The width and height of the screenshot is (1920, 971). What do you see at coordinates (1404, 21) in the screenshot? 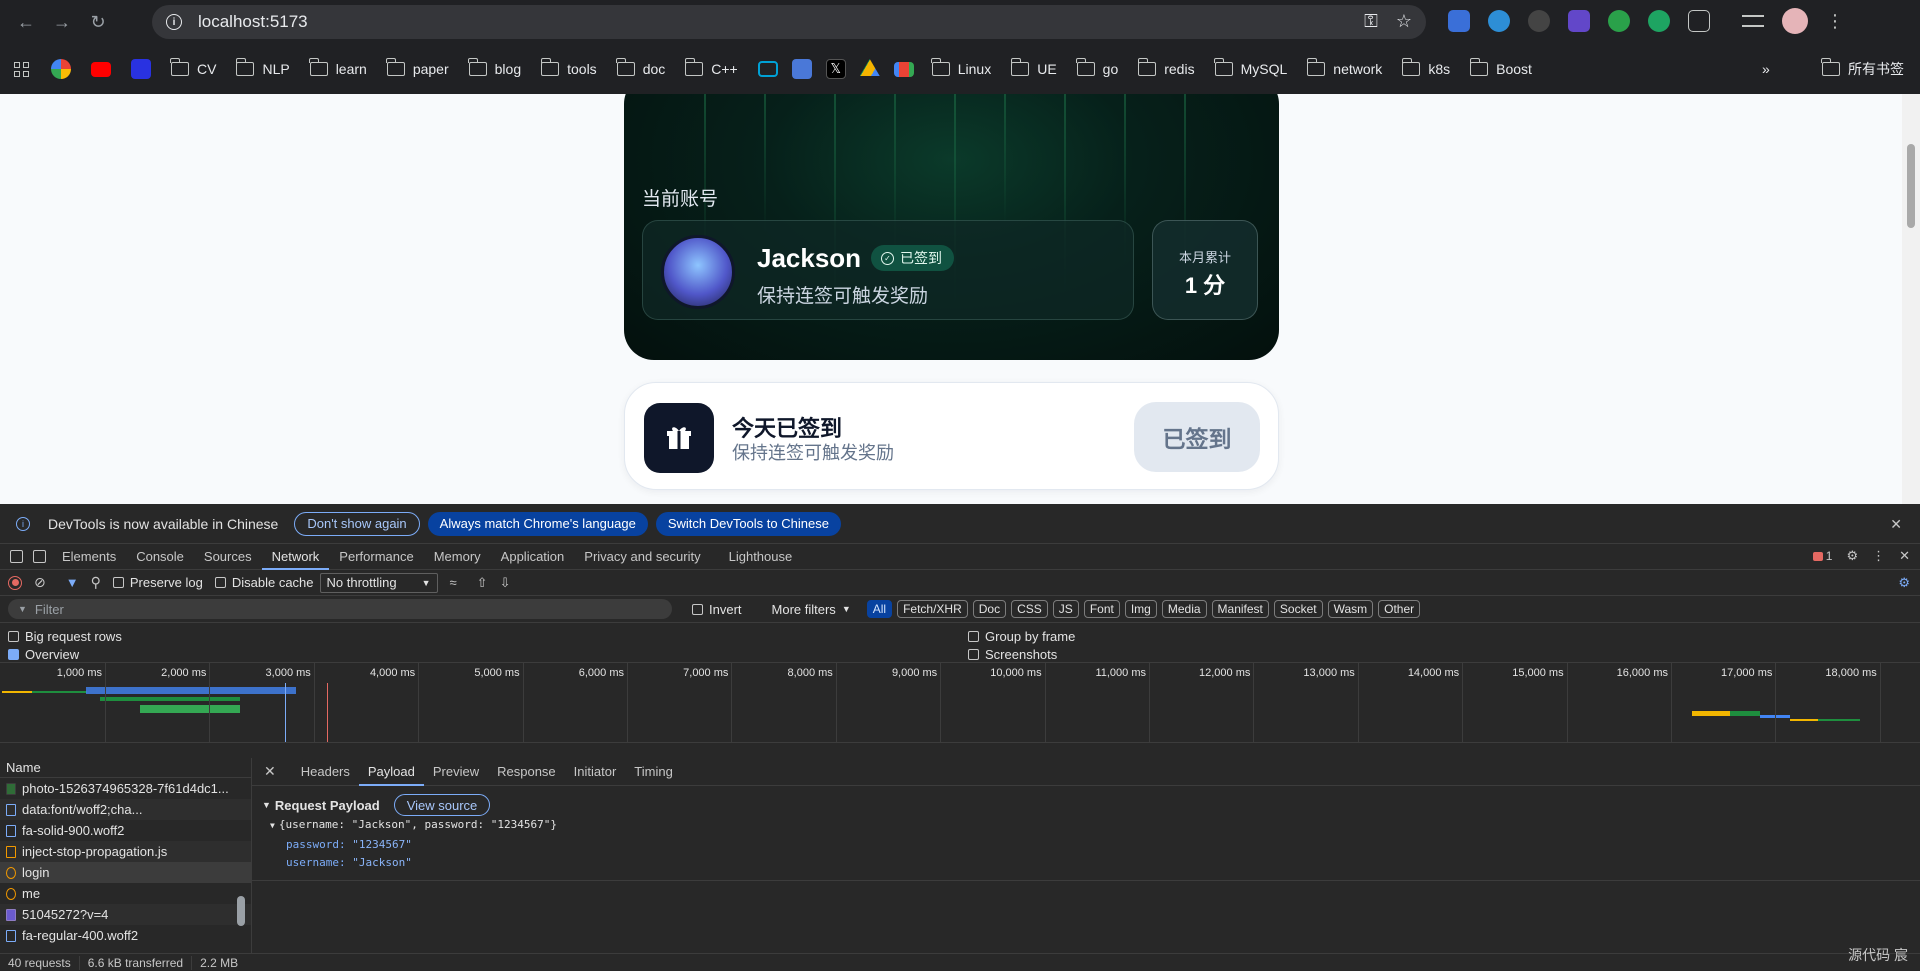
I see `bookmark-star-icon: ☆` at bounding box center [1404, 21].